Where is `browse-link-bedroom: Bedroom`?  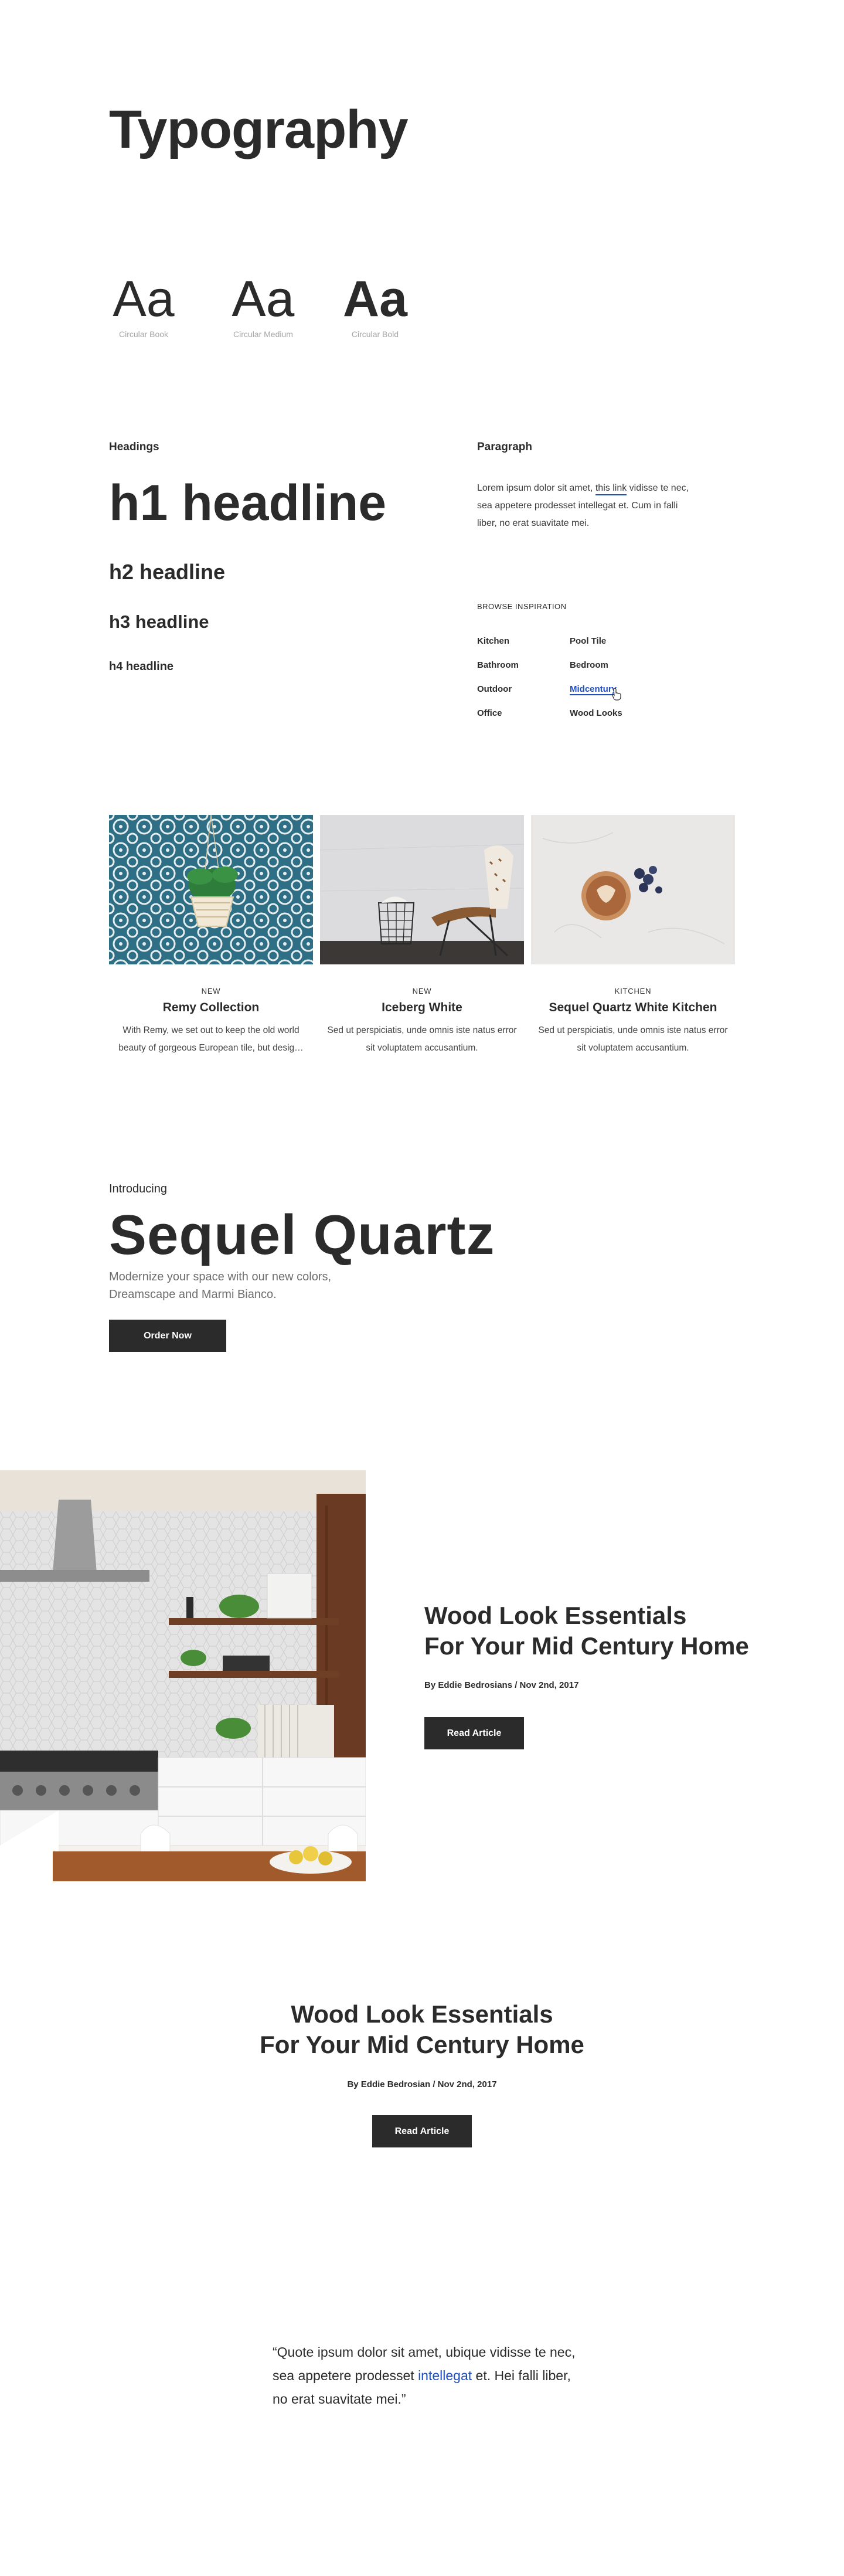 browse-link-bedroom: Bedroom is located at coordinates (611, 665).